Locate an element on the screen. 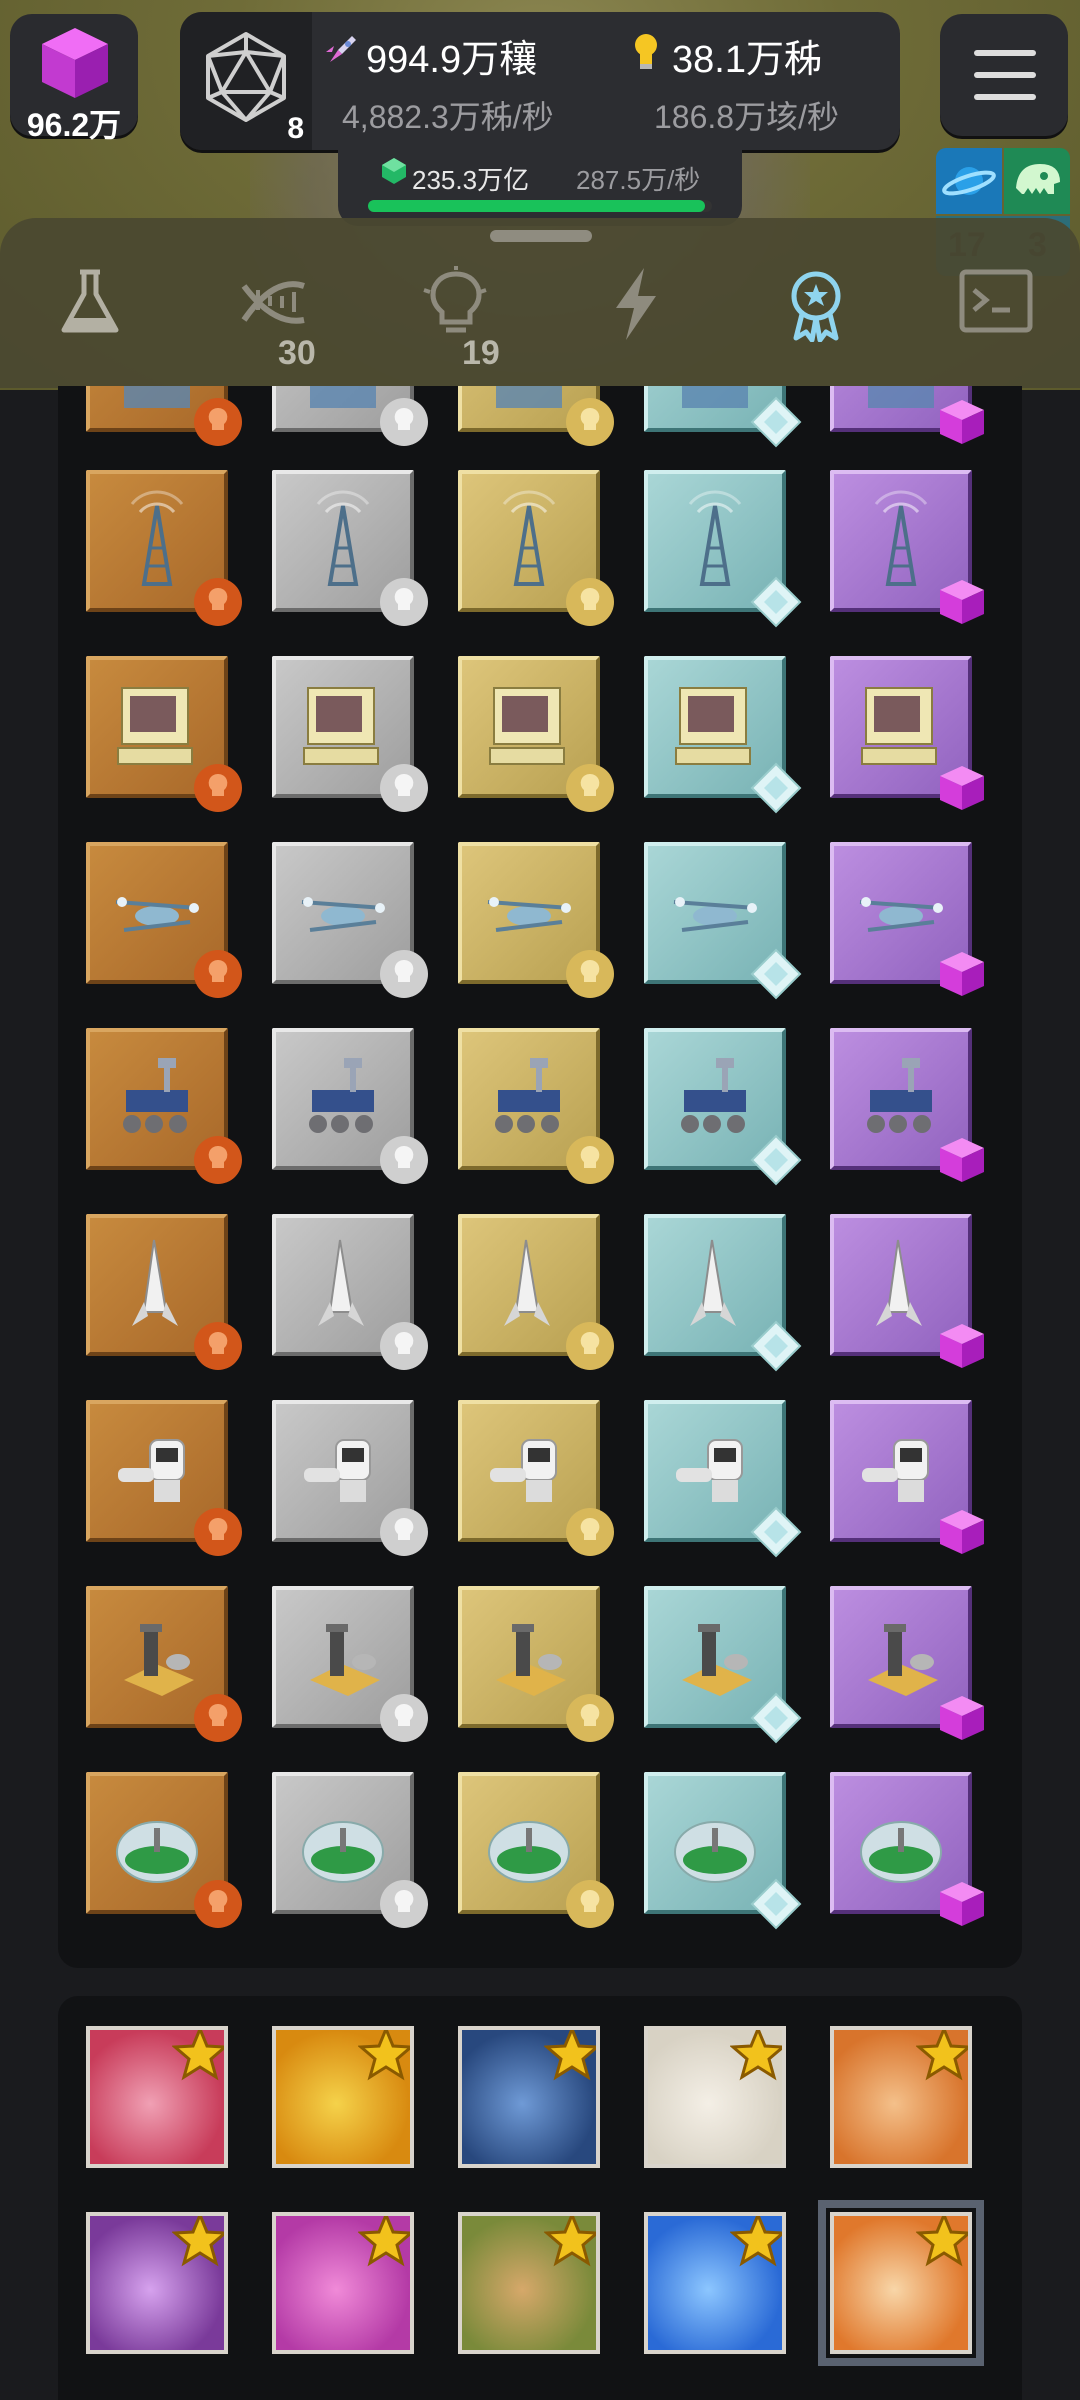 This screenshot has width=1080, height=2400. lightning-bolt-icon is located at coordinates (636, 304).